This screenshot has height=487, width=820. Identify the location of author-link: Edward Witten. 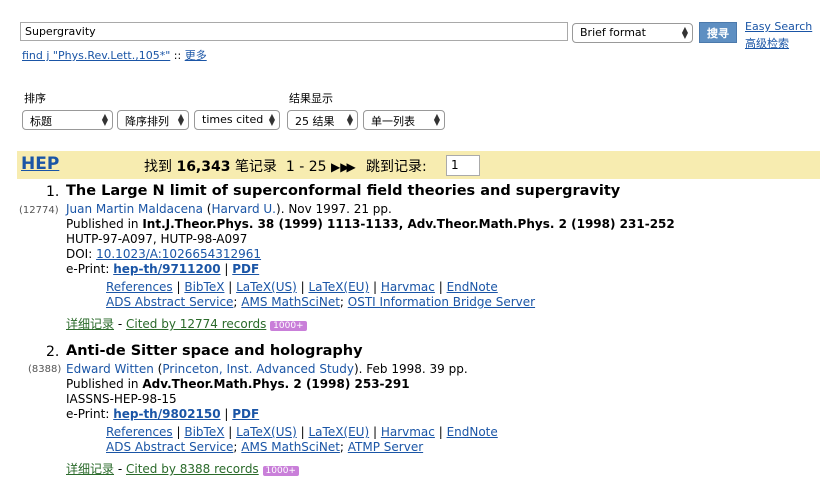
(110, 369).